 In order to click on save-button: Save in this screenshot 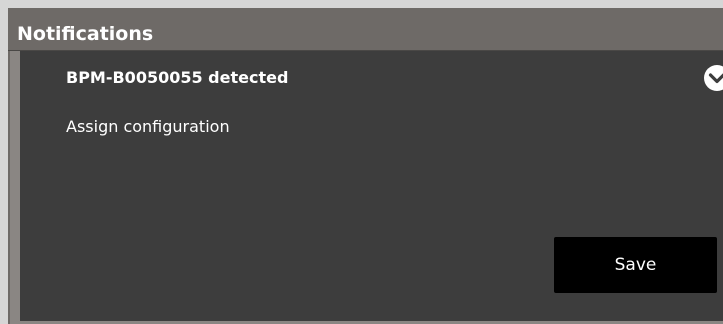, I will do `click(635, 265)`.